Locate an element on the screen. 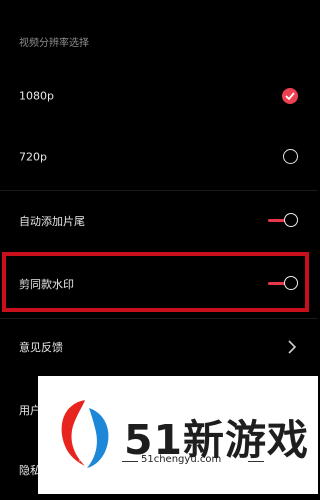 The image size is (320, 500). watermark-url: 51chengyu.com is located at coordinates (181, 459).